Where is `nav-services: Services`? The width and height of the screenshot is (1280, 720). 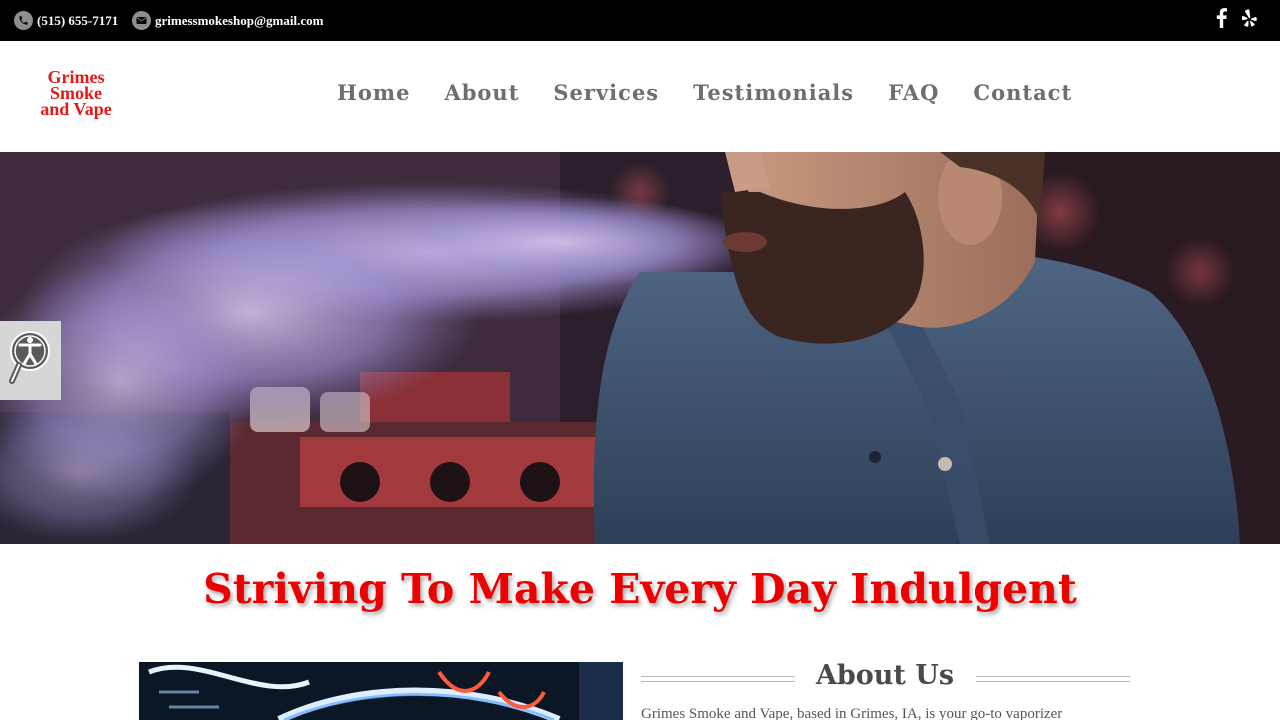
nav-services: Services is located at coordinates (606, 93).